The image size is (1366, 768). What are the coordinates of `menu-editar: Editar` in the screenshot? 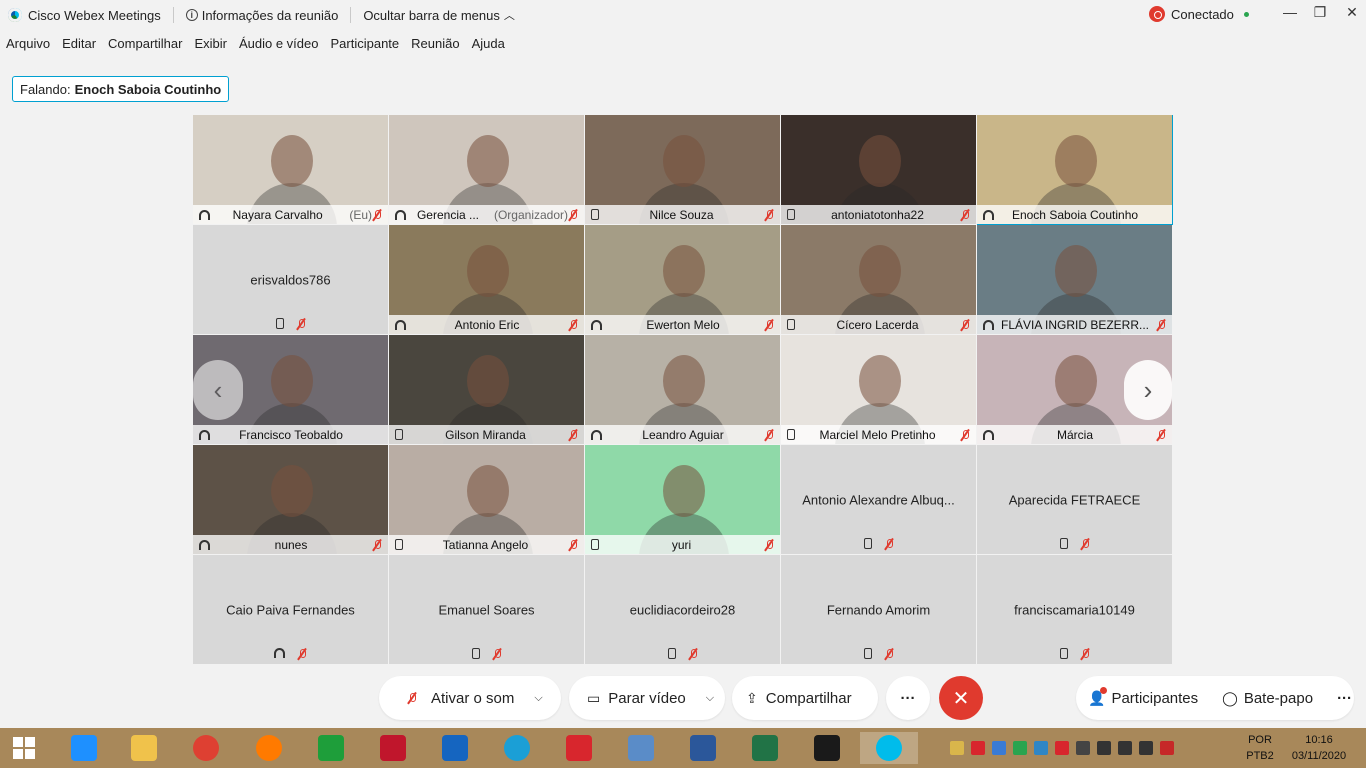 It's located at (79, 46).